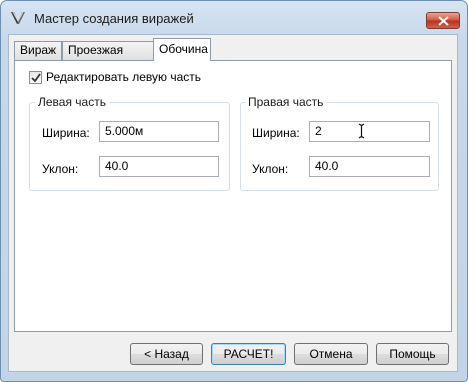 This screenshot has height=382, width=468. Describe the element at coordinates (72, 102) in the screenshot. I see `left-part-title: Левая часть` at that location.